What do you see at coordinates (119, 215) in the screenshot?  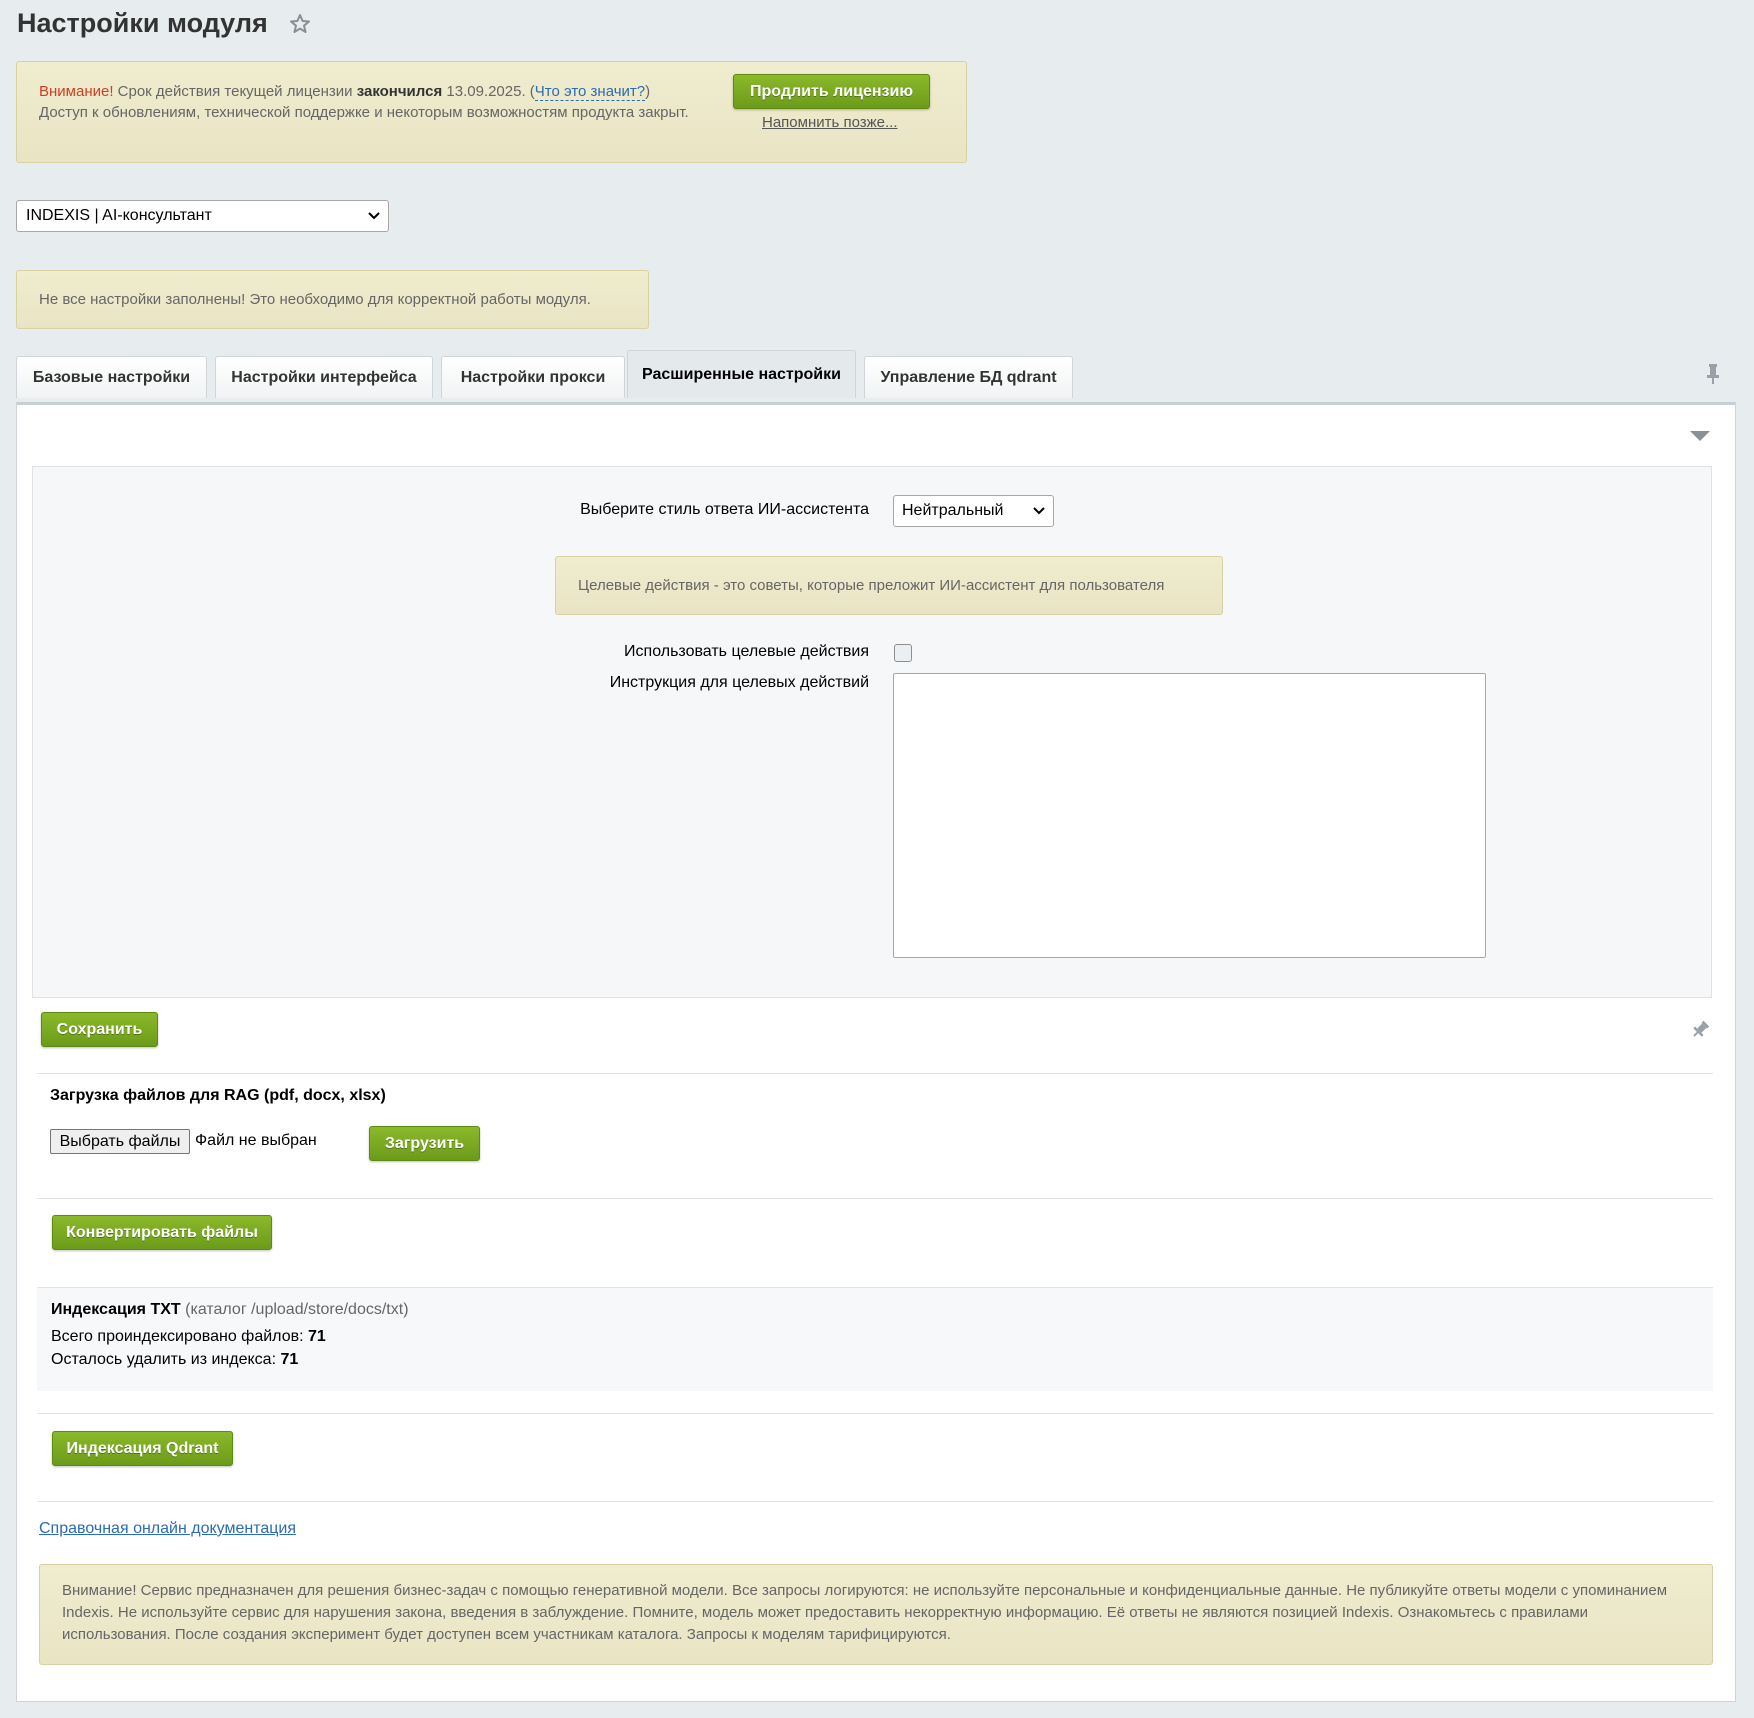 I see `module-select-value: INDEXIS | AI-консультант` at bounding box center [119, 215].